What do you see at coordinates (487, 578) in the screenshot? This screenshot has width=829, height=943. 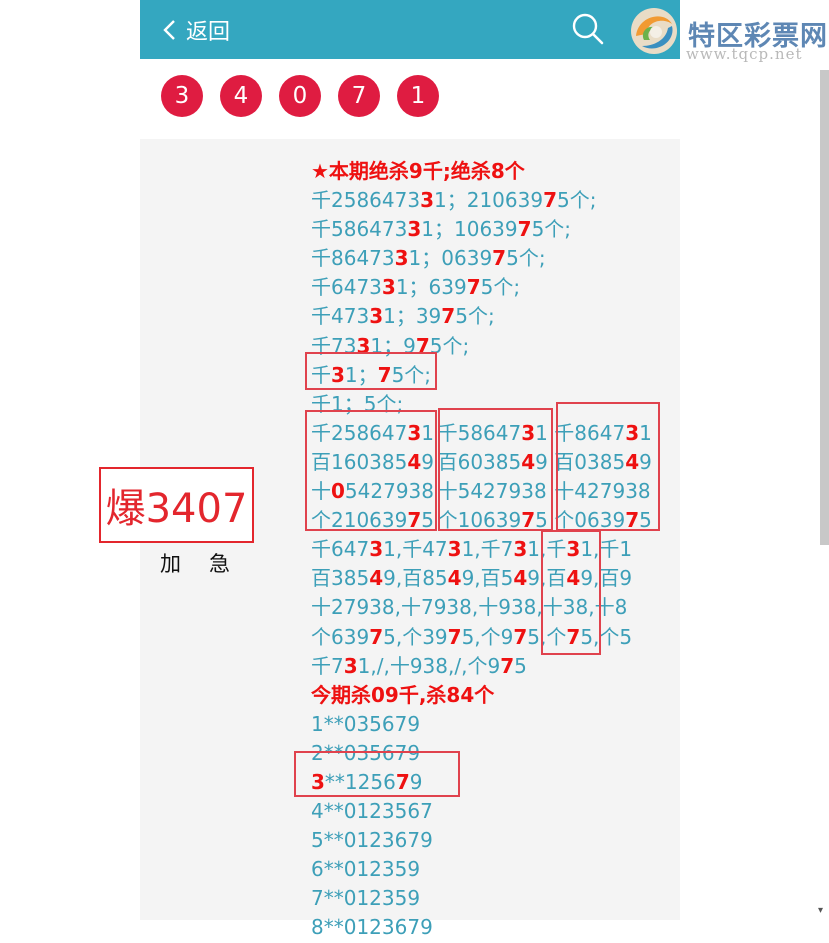 I see `text-segment: 9,百5` at bounding box center [487, 578].